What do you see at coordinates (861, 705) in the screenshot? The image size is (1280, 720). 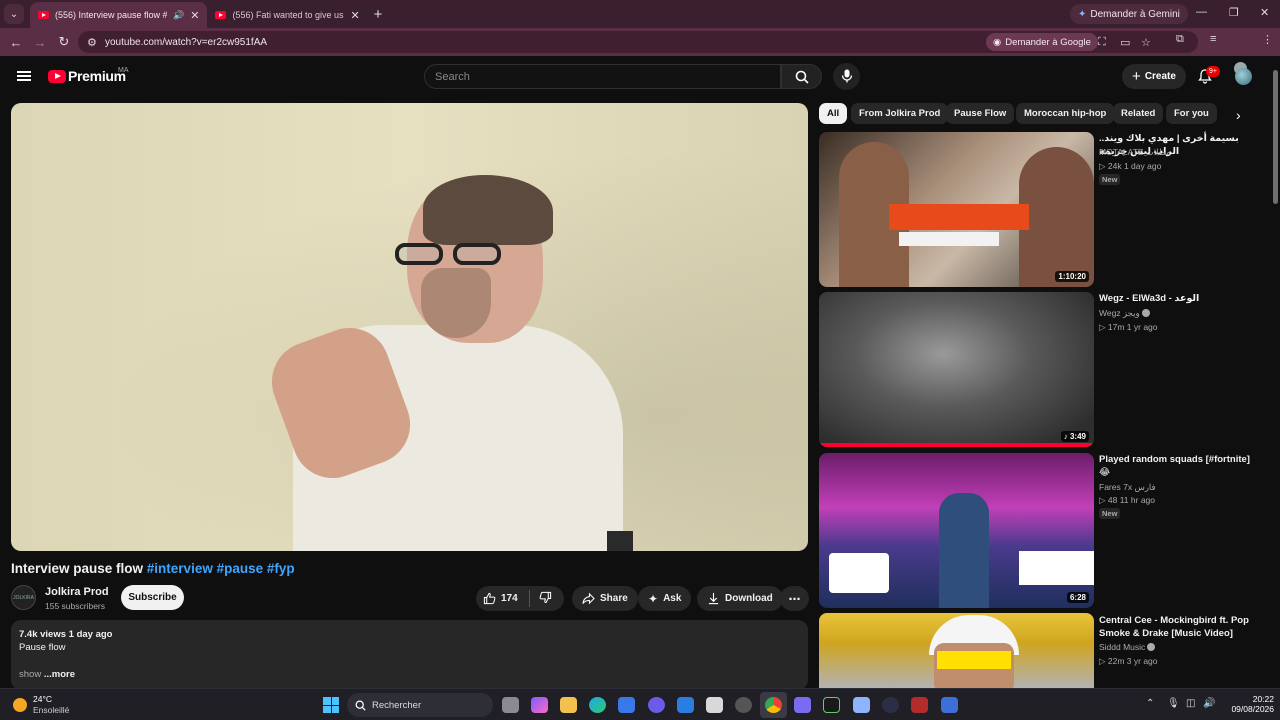 I see `chat-app-icon` at bounding box center [861, 705].